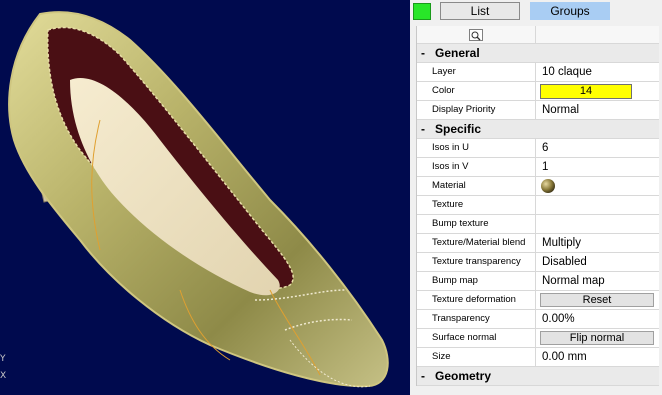 This screenshot has width=662, height=395. I want to click on property-row-isos-u: Isos in U 6, so click(538, 148).